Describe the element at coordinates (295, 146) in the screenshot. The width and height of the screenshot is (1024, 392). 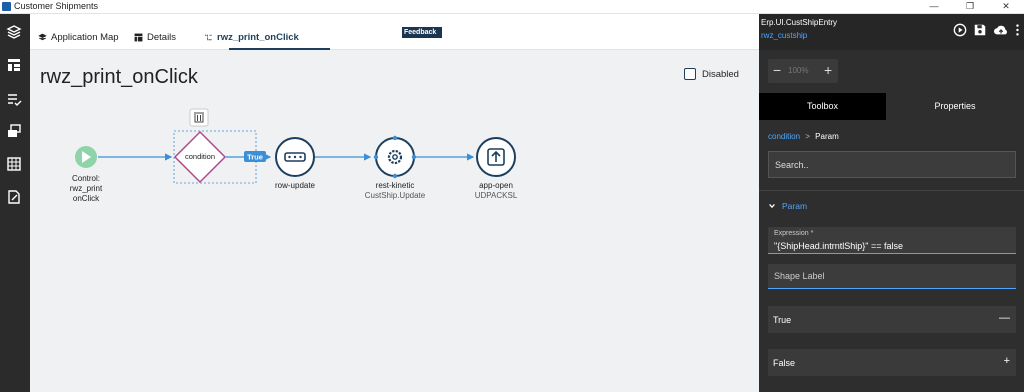
I see `flow-diagram: True` at that location.